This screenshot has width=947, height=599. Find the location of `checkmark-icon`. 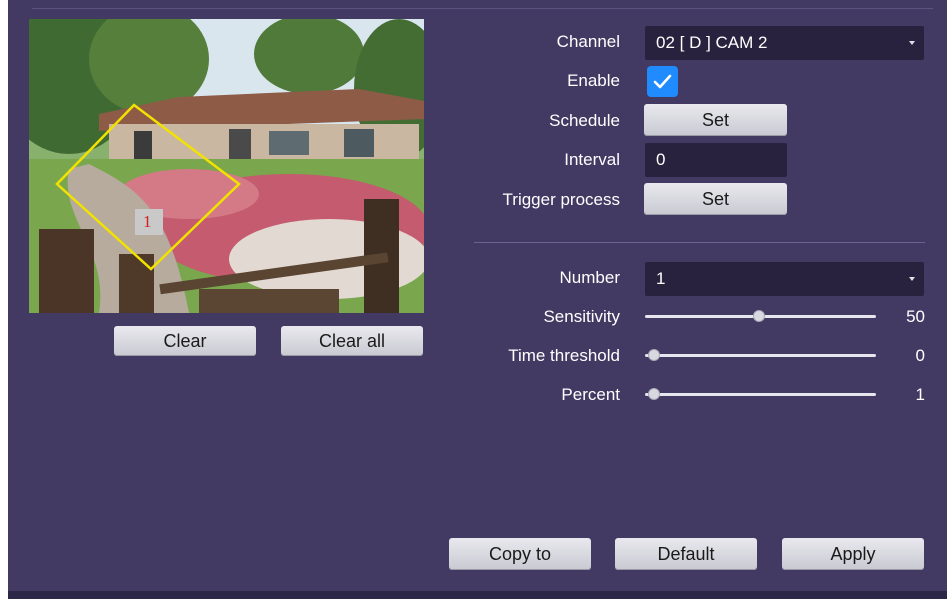

checkmark-icon is located at coordinates (662, 81).